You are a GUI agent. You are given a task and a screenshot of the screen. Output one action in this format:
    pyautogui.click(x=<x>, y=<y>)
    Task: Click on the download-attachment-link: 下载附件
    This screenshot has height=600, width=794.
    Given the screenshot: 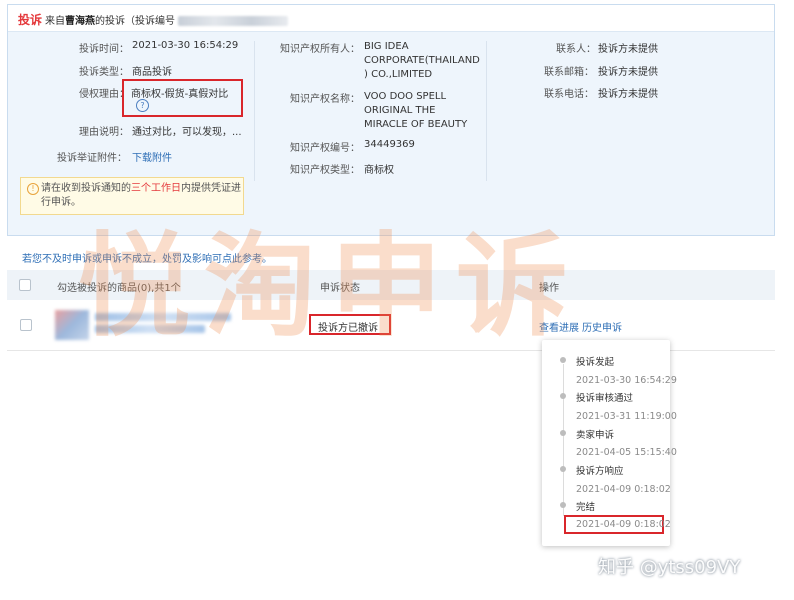 What is the action you would take?
    pyautogui.click(x=152, y=156)
    